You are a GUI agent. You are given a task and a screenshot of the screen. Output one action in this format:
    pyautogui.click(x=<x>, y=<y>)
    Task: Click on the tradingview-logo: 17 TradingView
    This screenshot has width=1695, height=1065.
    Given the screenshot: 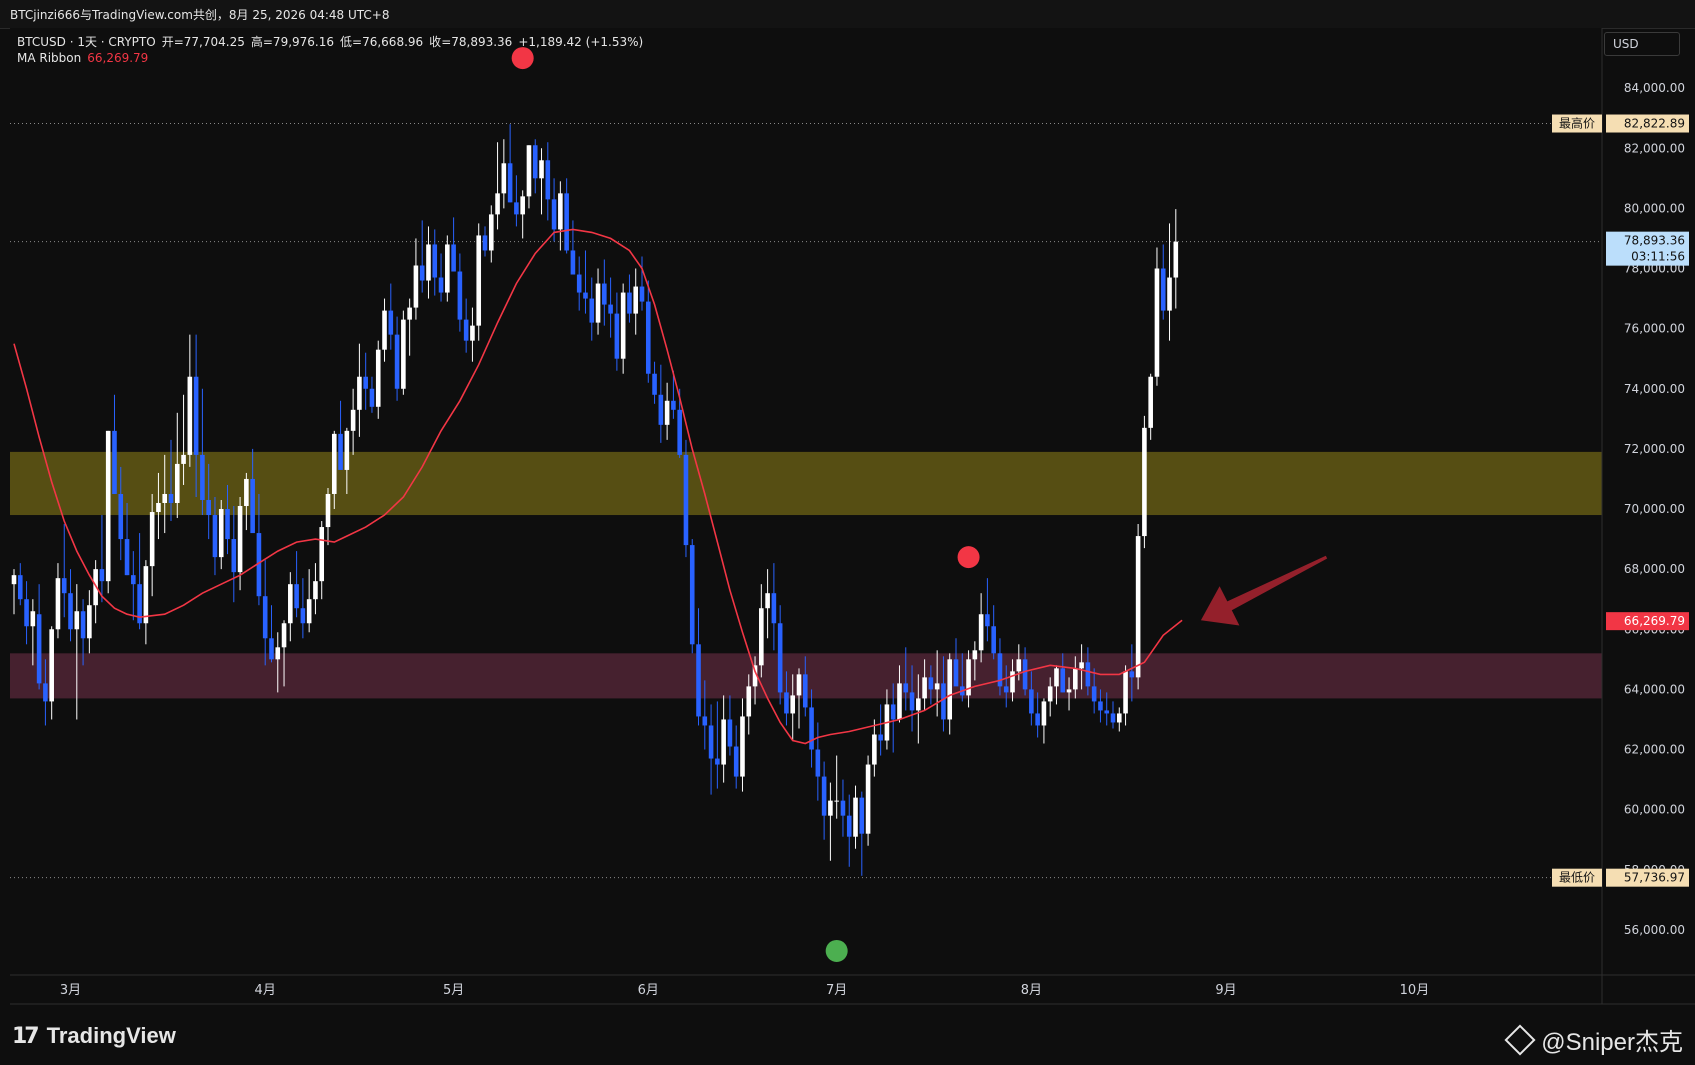 What is the action you would take?
    pyautogui.click(x=94, y=1036)
    